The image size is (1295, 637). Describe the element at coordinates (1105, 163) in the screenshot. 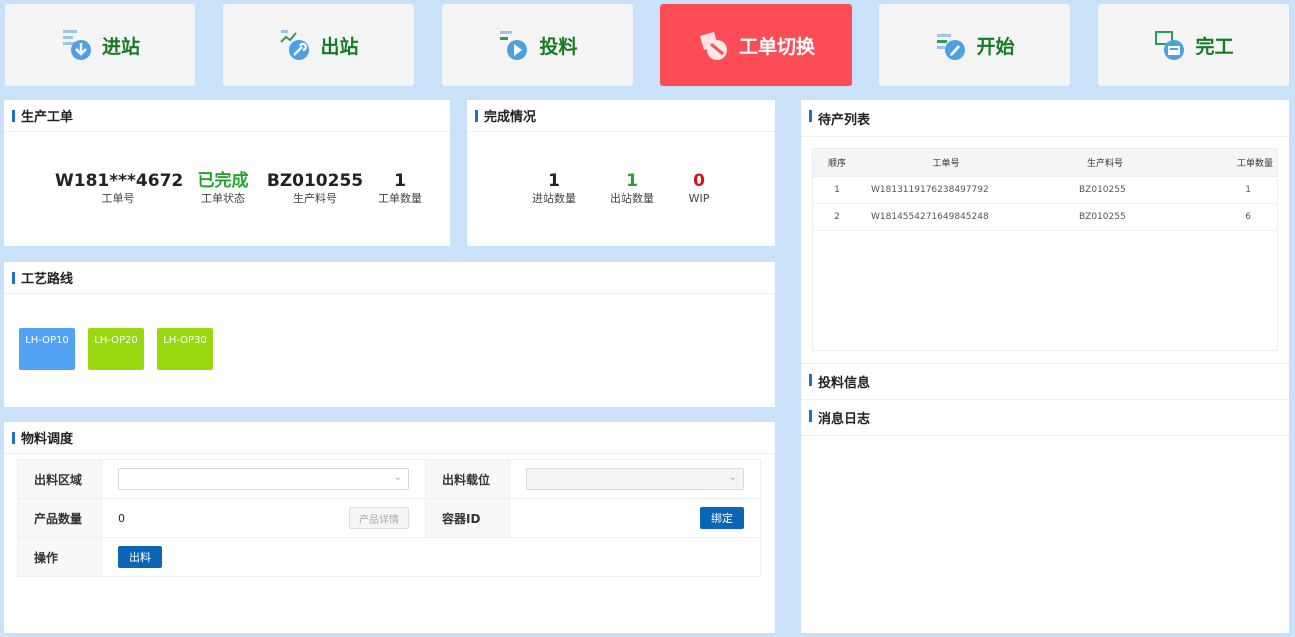

I see `col-material-no: 生产料号` at that location.